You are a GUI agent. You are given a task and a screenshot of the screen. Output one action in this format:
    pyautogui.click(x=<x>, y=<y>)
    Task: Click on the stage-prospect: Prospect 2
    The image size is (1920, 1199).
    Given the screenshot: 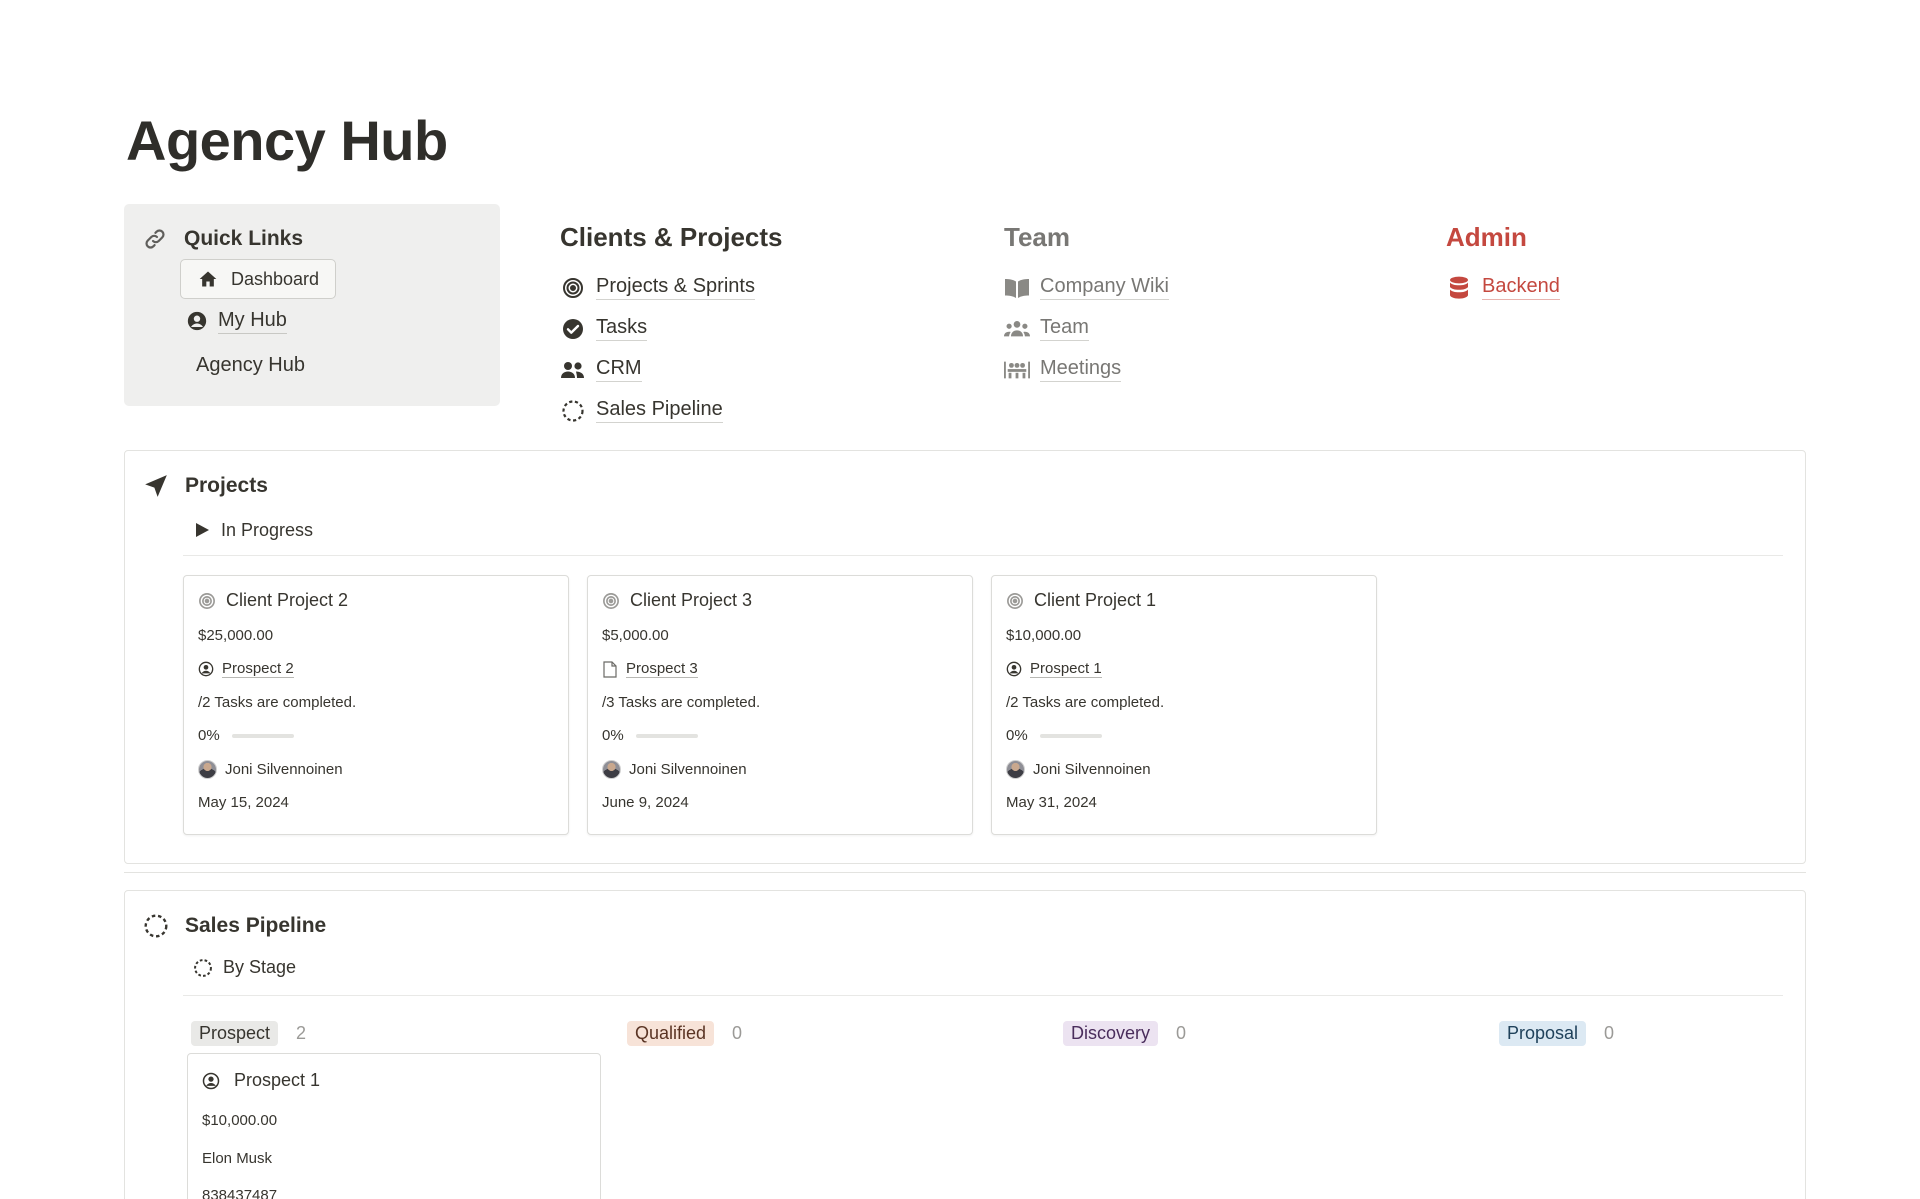 What is the action you would take?
    pyautogui.click(x=248, y=1033)
    